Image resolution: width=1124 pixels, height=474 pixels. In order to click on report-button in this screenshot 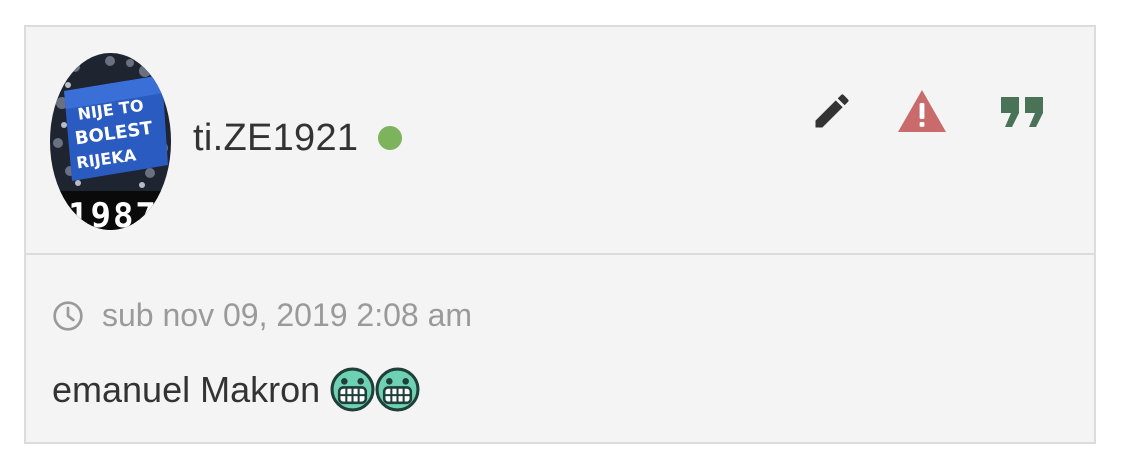, I will do `click(922, 111)`.